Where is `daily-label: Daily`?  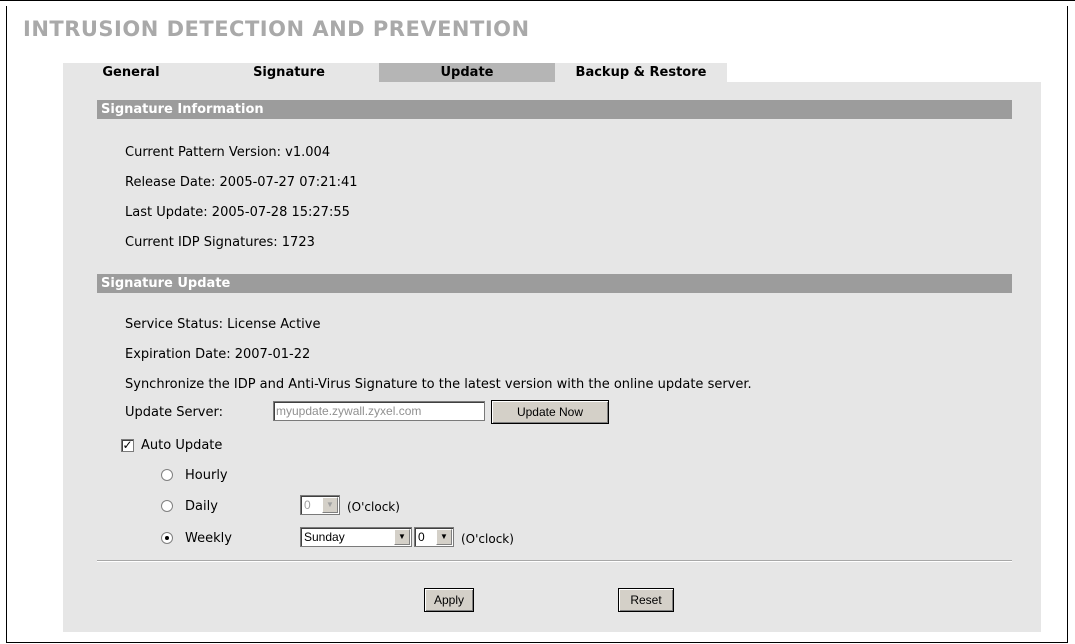 daily-label: Daily is located at coordinates (201, 506).